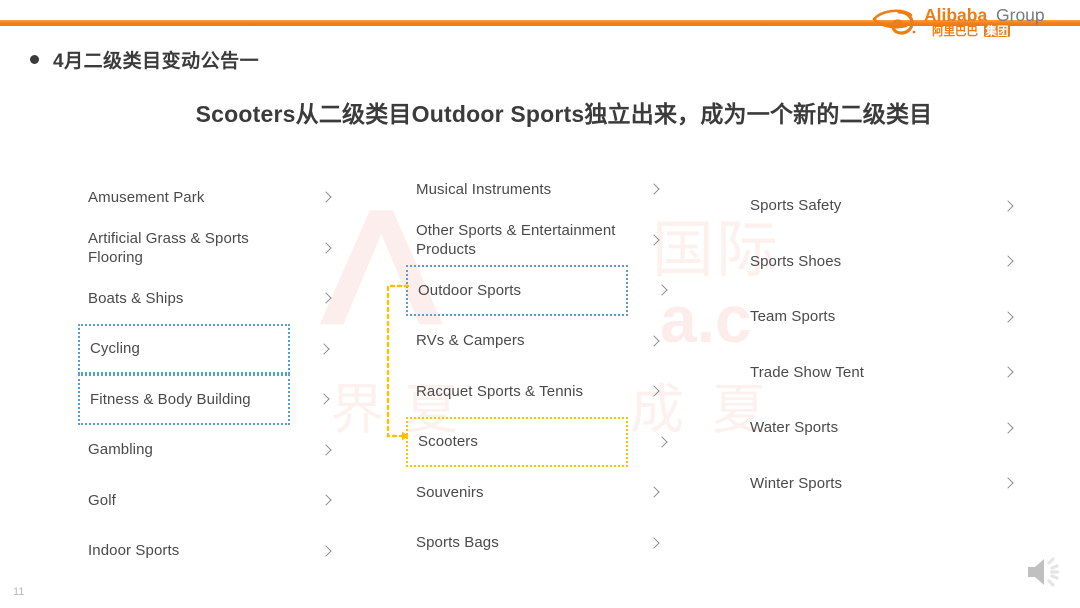  I want to click on watermark-latin: a.c, so click(706, 319).